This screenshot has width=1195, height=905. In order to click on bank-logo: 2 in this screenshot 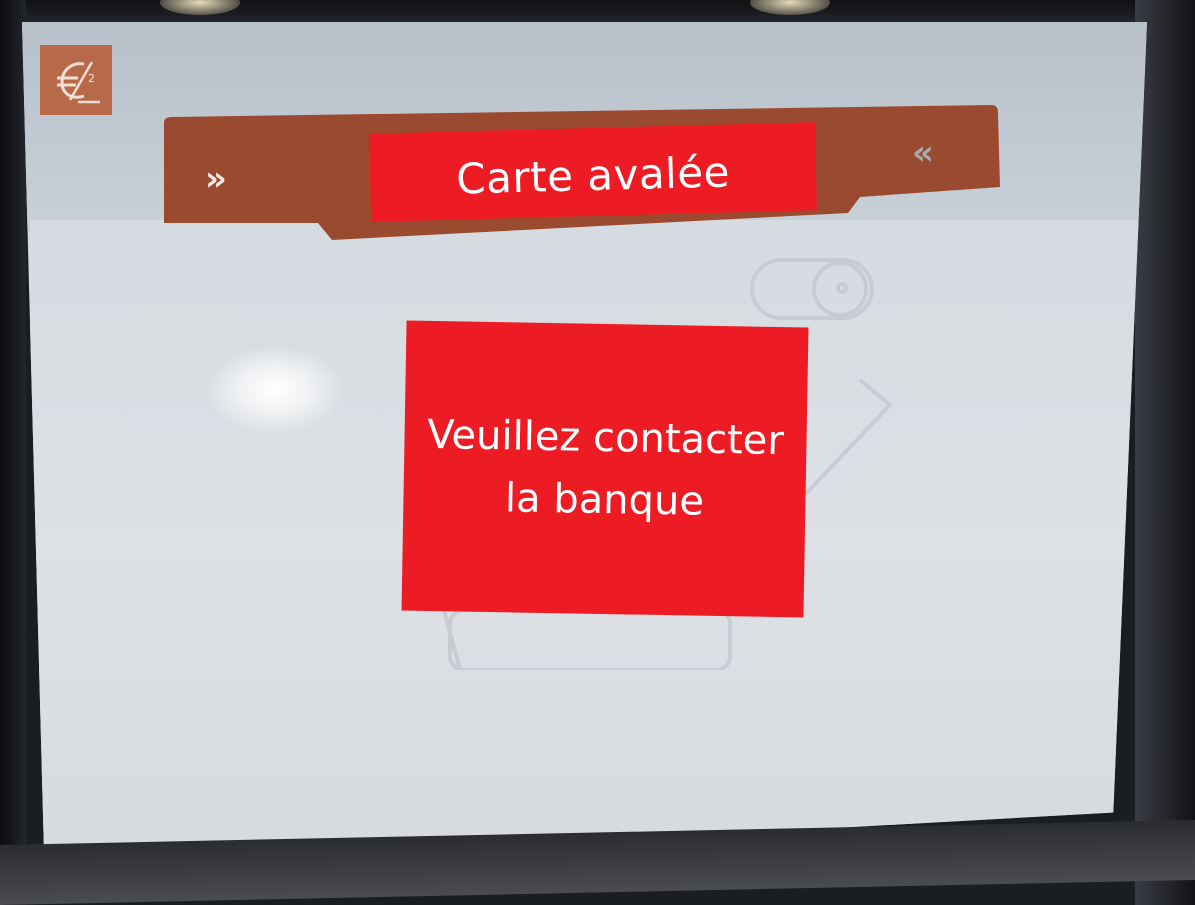, I will do `click(76, 80)`.